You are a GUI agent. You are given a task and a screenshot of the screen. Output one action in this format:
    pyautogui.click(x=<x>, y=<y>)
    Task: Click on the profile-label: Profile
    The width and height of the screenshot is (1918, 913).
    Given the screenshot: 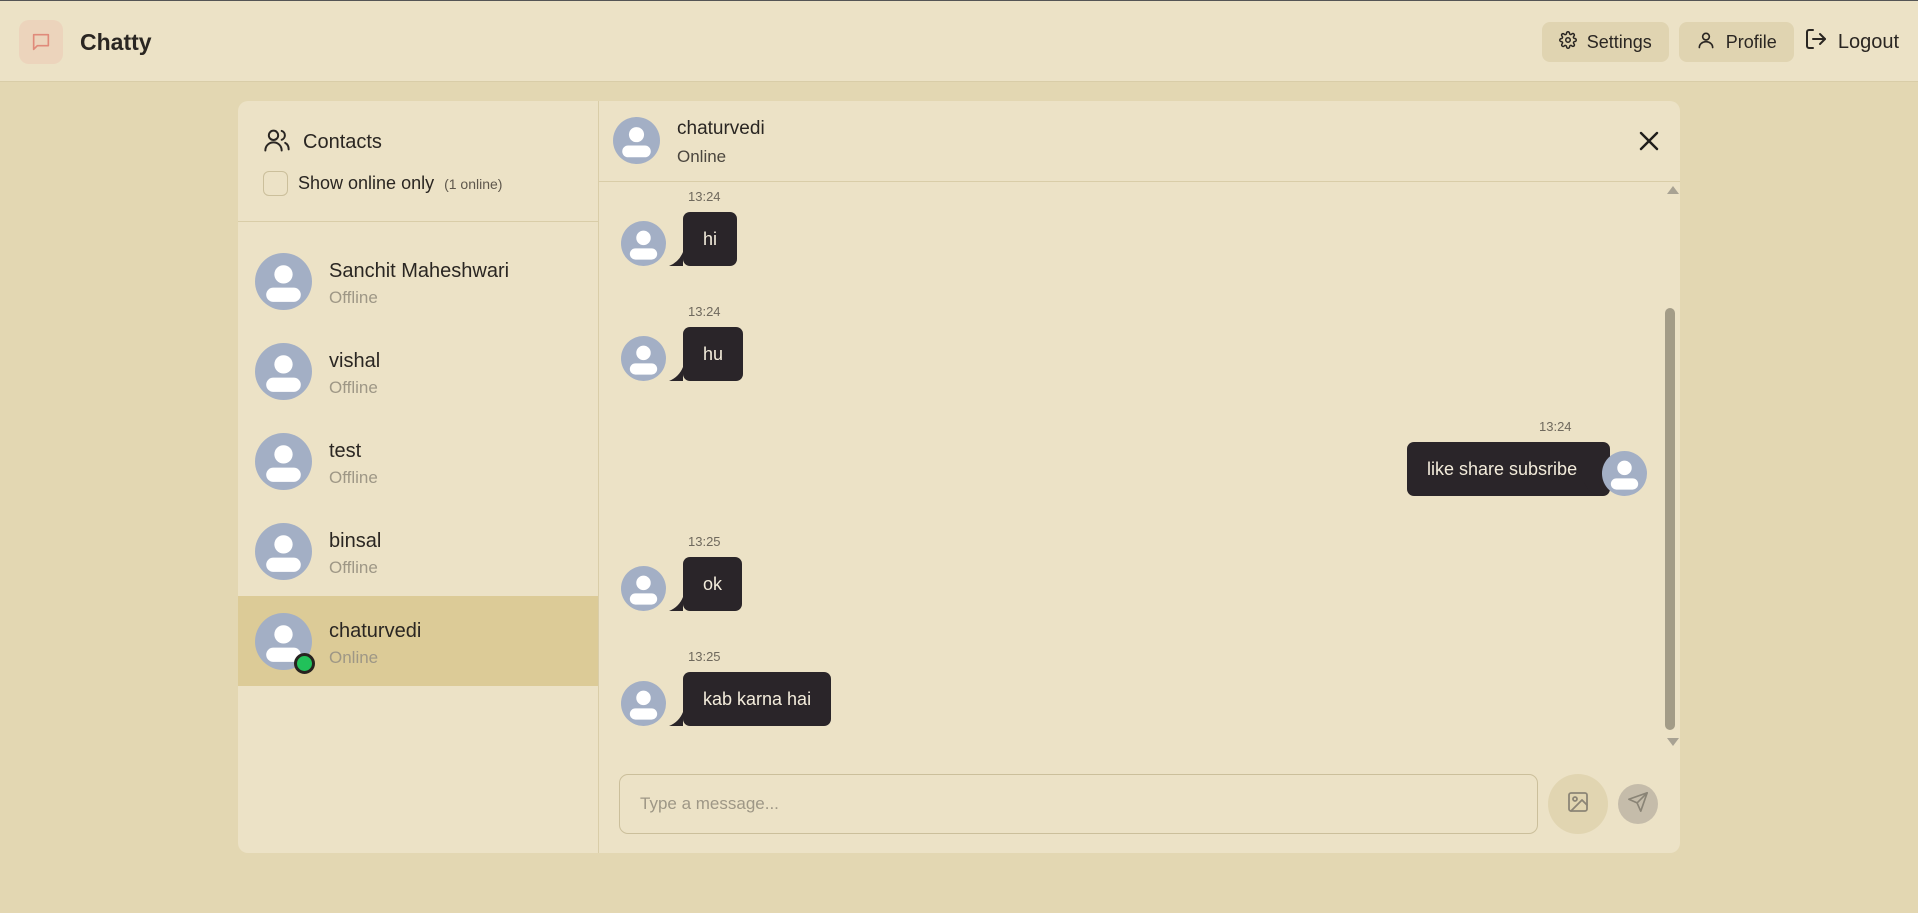 What is the action you would take?
    pyautogui.click(x=1751, y=41)
    